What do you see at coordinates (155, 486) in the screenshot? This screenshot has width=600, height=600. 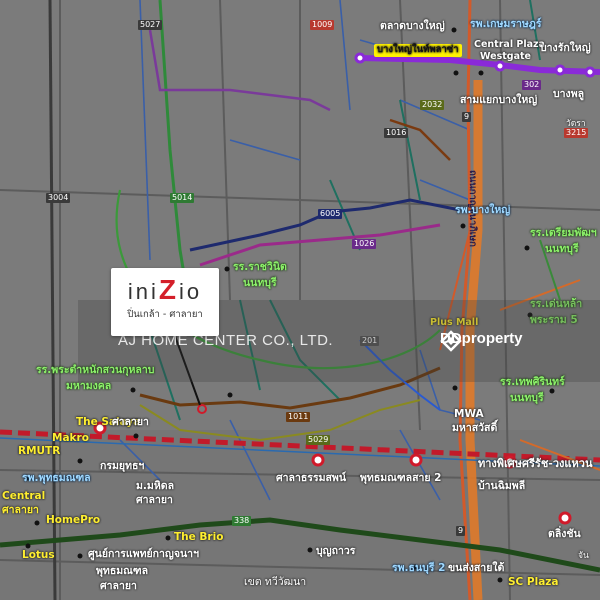 I see `label-mahidol-1: ม.มหิดล` at bounding box center [155, 486].